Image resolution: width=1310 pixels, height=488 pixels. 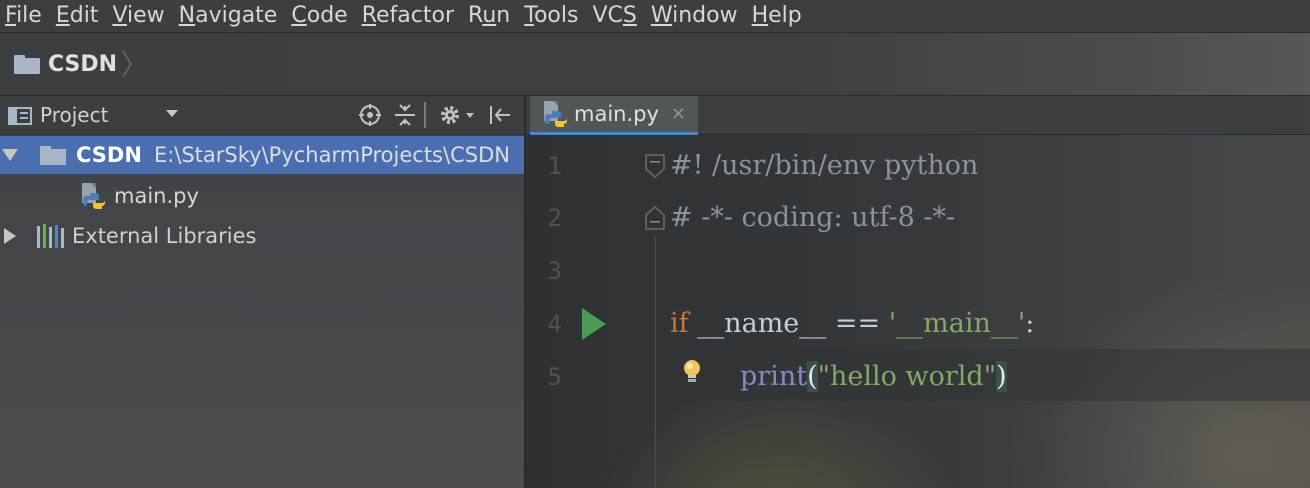 What do you see at coordinates (692, 372) in the screenshot?
I see `lightbulb-icon` at bounding box center [692, 372].